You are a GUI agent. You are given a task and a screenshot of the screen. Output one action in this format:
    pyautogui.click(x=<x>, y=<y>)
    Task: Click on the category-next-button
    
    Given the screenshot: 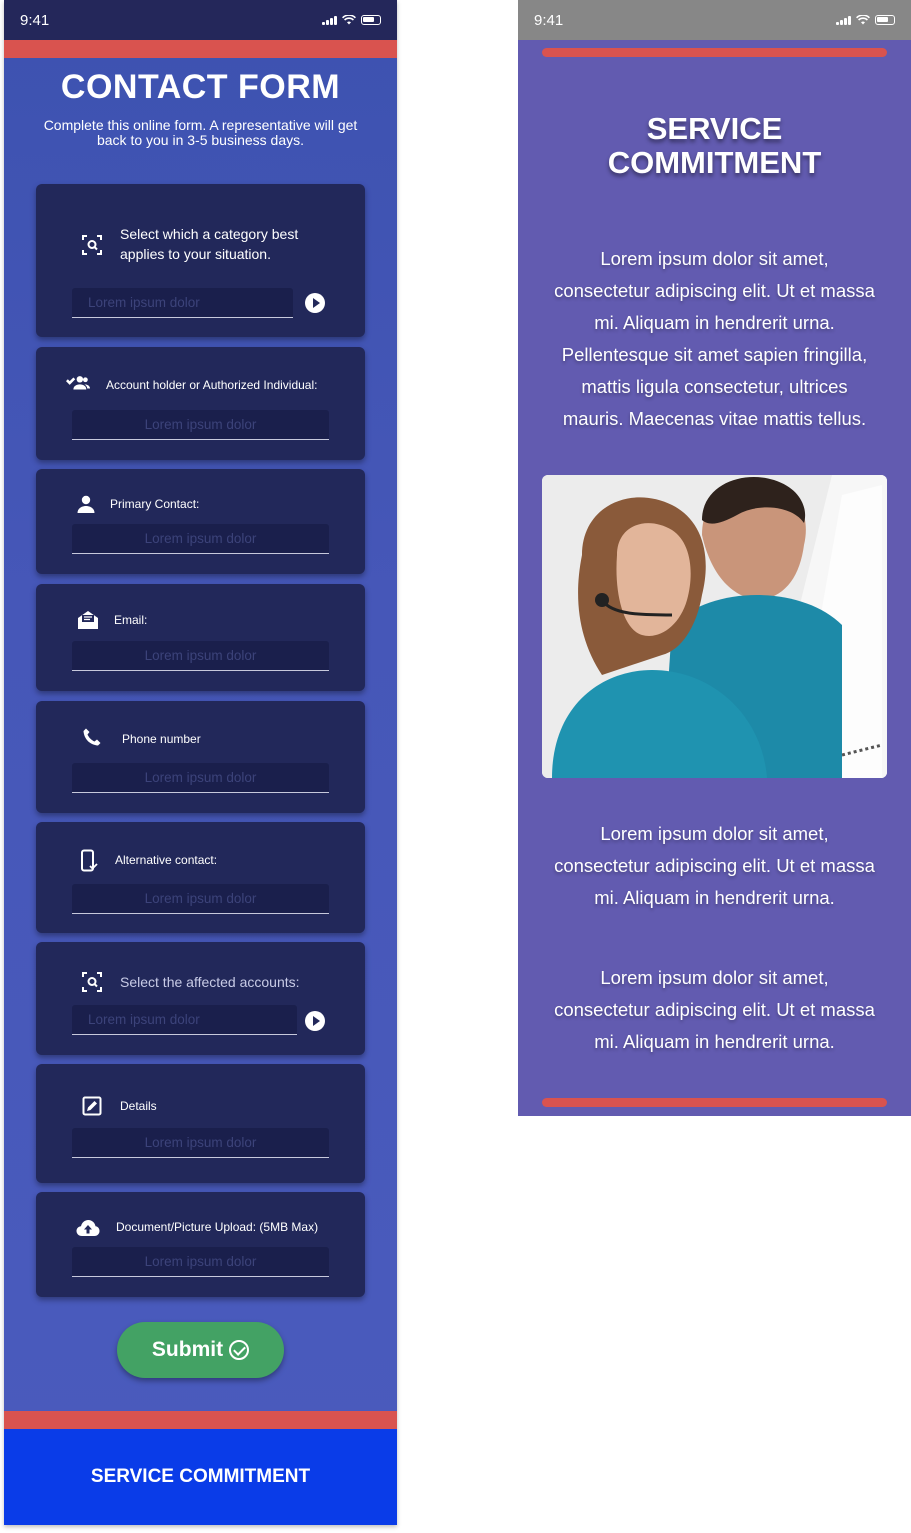 What is the action you would take?
    pyautogui.click(x=315, y=303)
    